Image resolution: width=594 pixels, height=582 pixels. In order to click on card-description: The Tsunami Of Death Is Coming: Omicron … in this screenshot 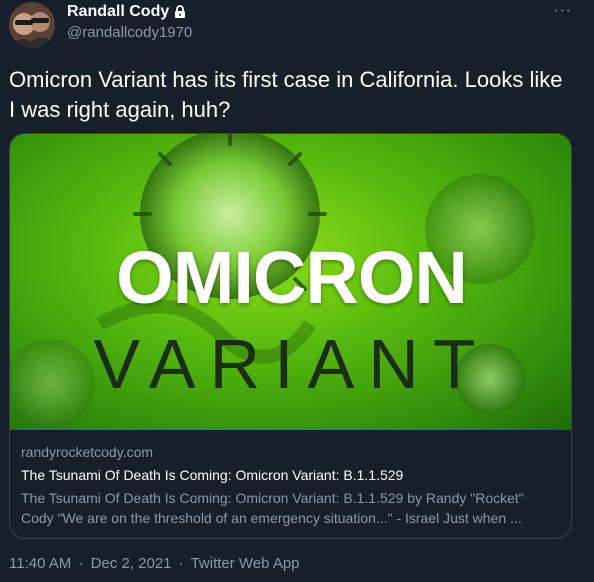, I will do `click(291, 508)`.